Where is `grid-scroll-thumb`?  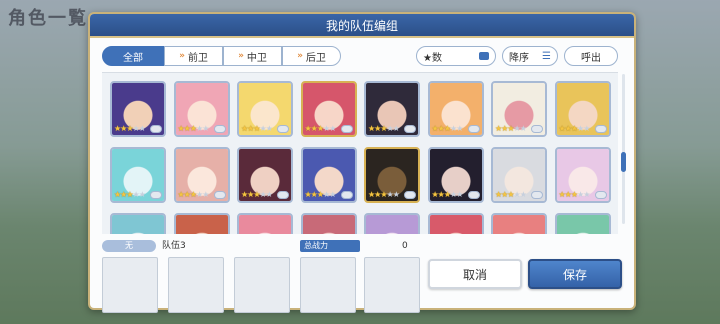 grid-scroll-thumb is located at coordinates (623, 162).